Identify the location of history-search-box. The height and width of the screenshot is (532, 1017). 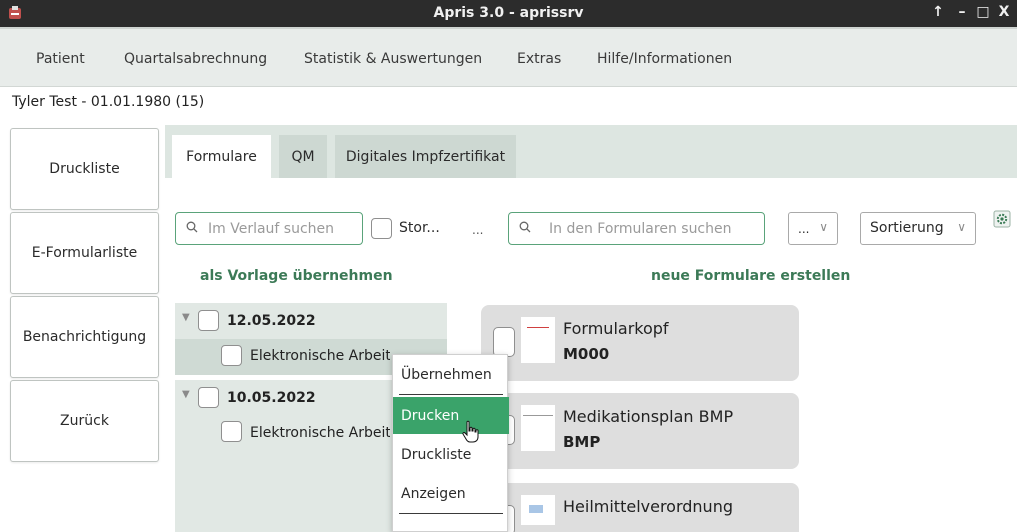
(269, 228).